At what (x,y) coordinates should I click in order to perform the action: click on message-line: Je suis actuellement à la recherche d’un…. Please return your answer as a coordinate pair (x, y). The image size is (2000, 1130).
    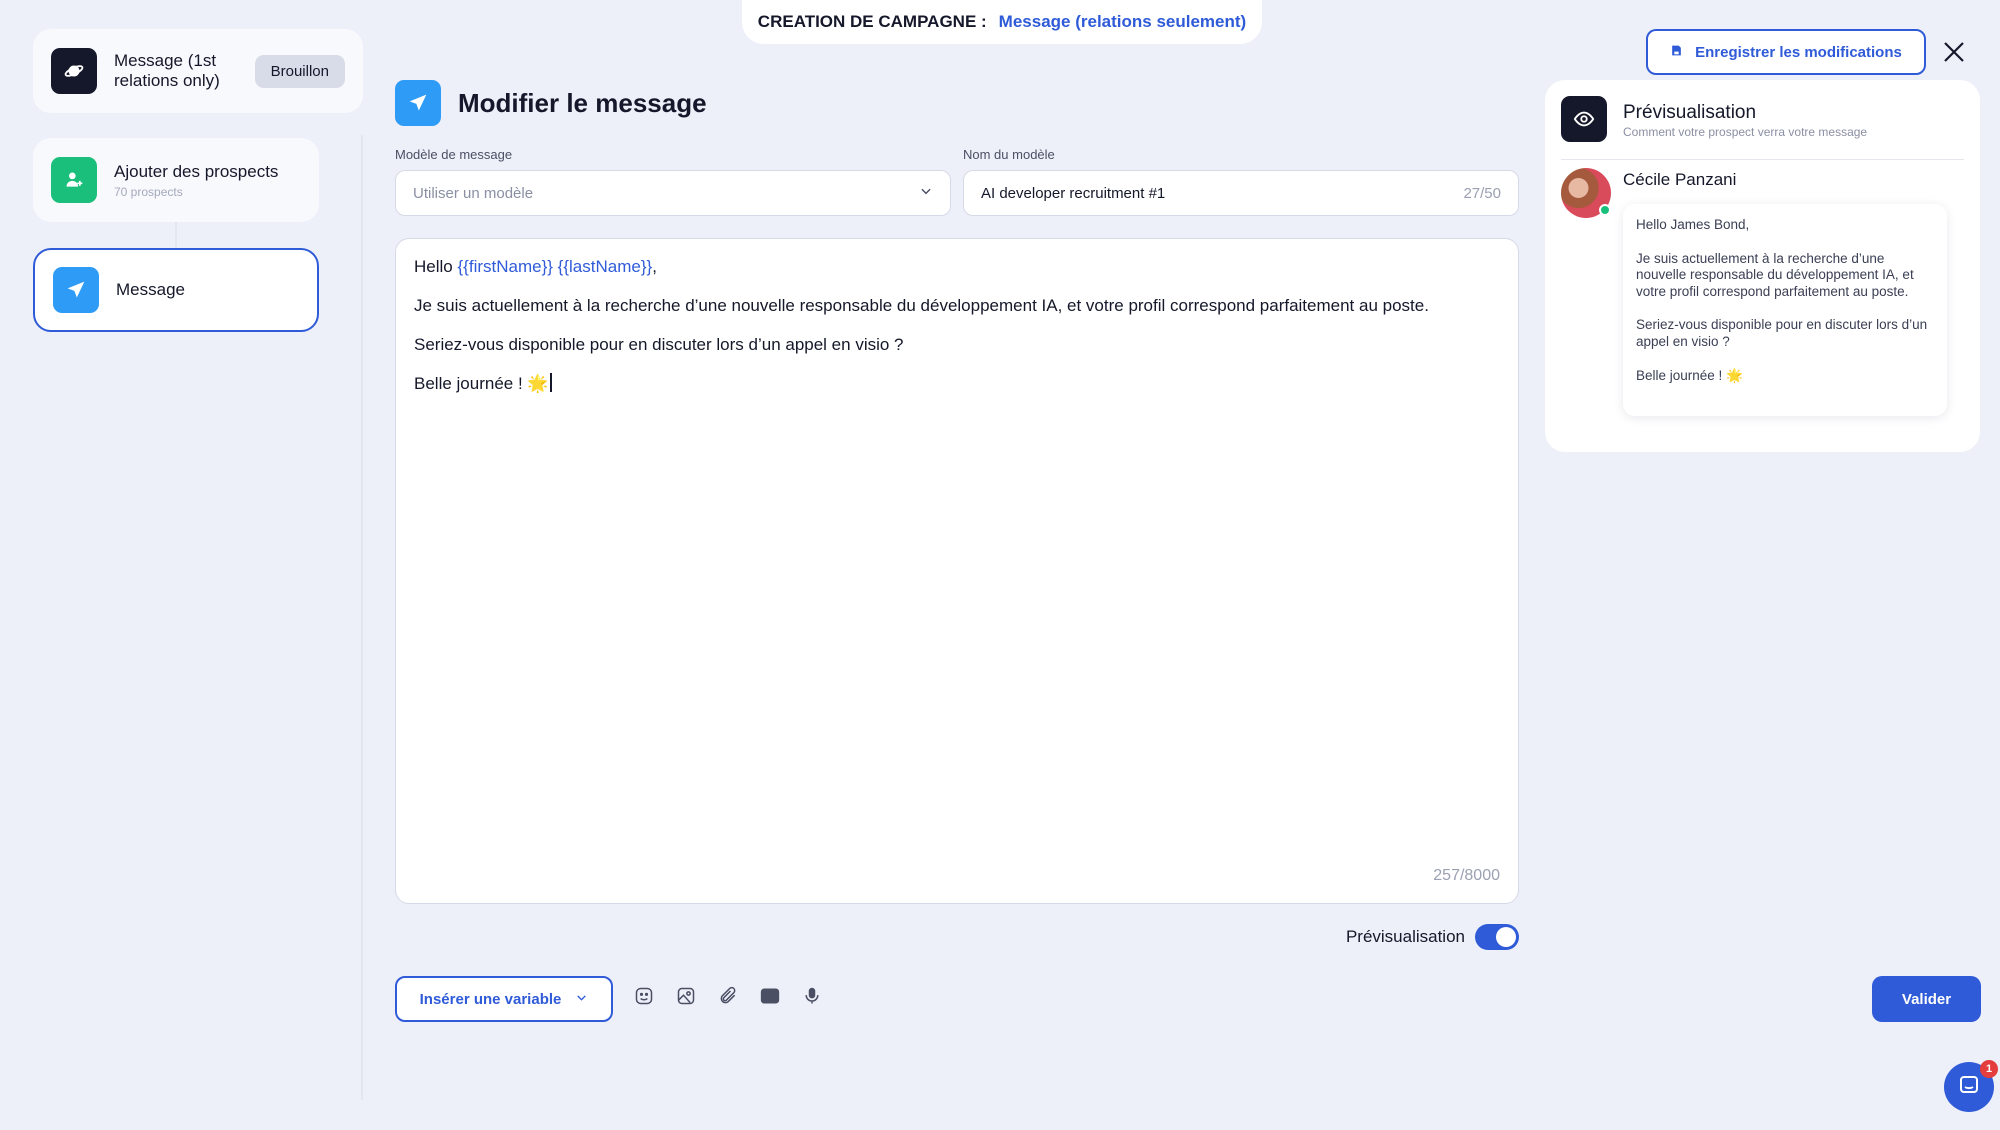
    Looking at the image, I should click on (921, 305).